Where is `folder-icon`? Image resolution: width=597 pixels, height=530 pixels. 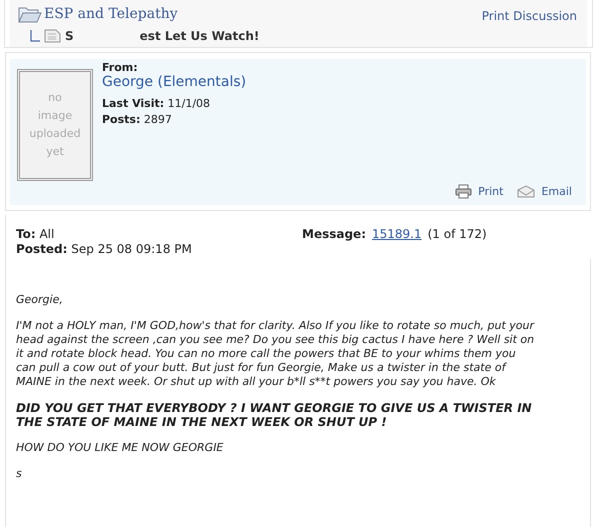
folder-icon is located at coordinates (30, 14).